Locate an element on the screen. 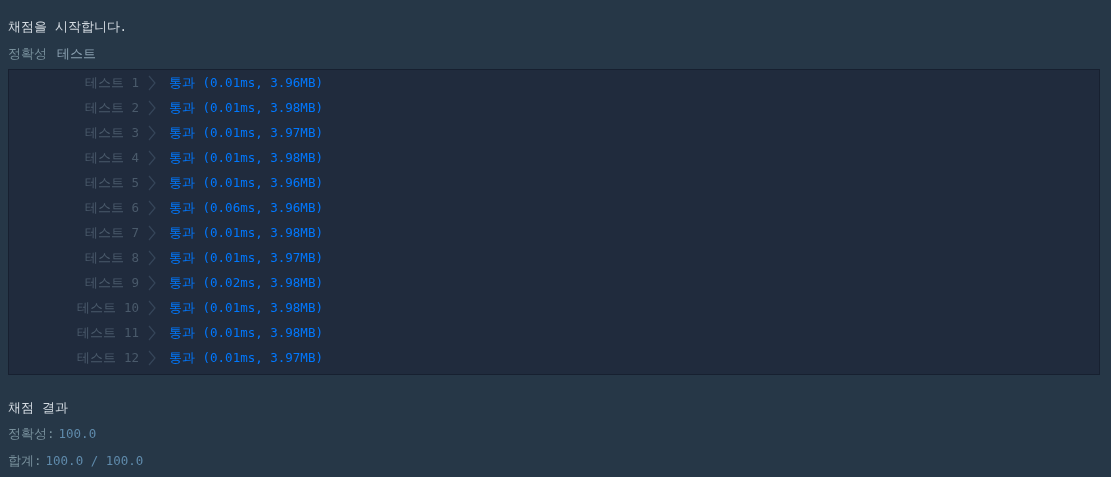 The width and height of the screenshot is (1111, 477). result-title: 채점 결과 is located at coordinates (38, 407).